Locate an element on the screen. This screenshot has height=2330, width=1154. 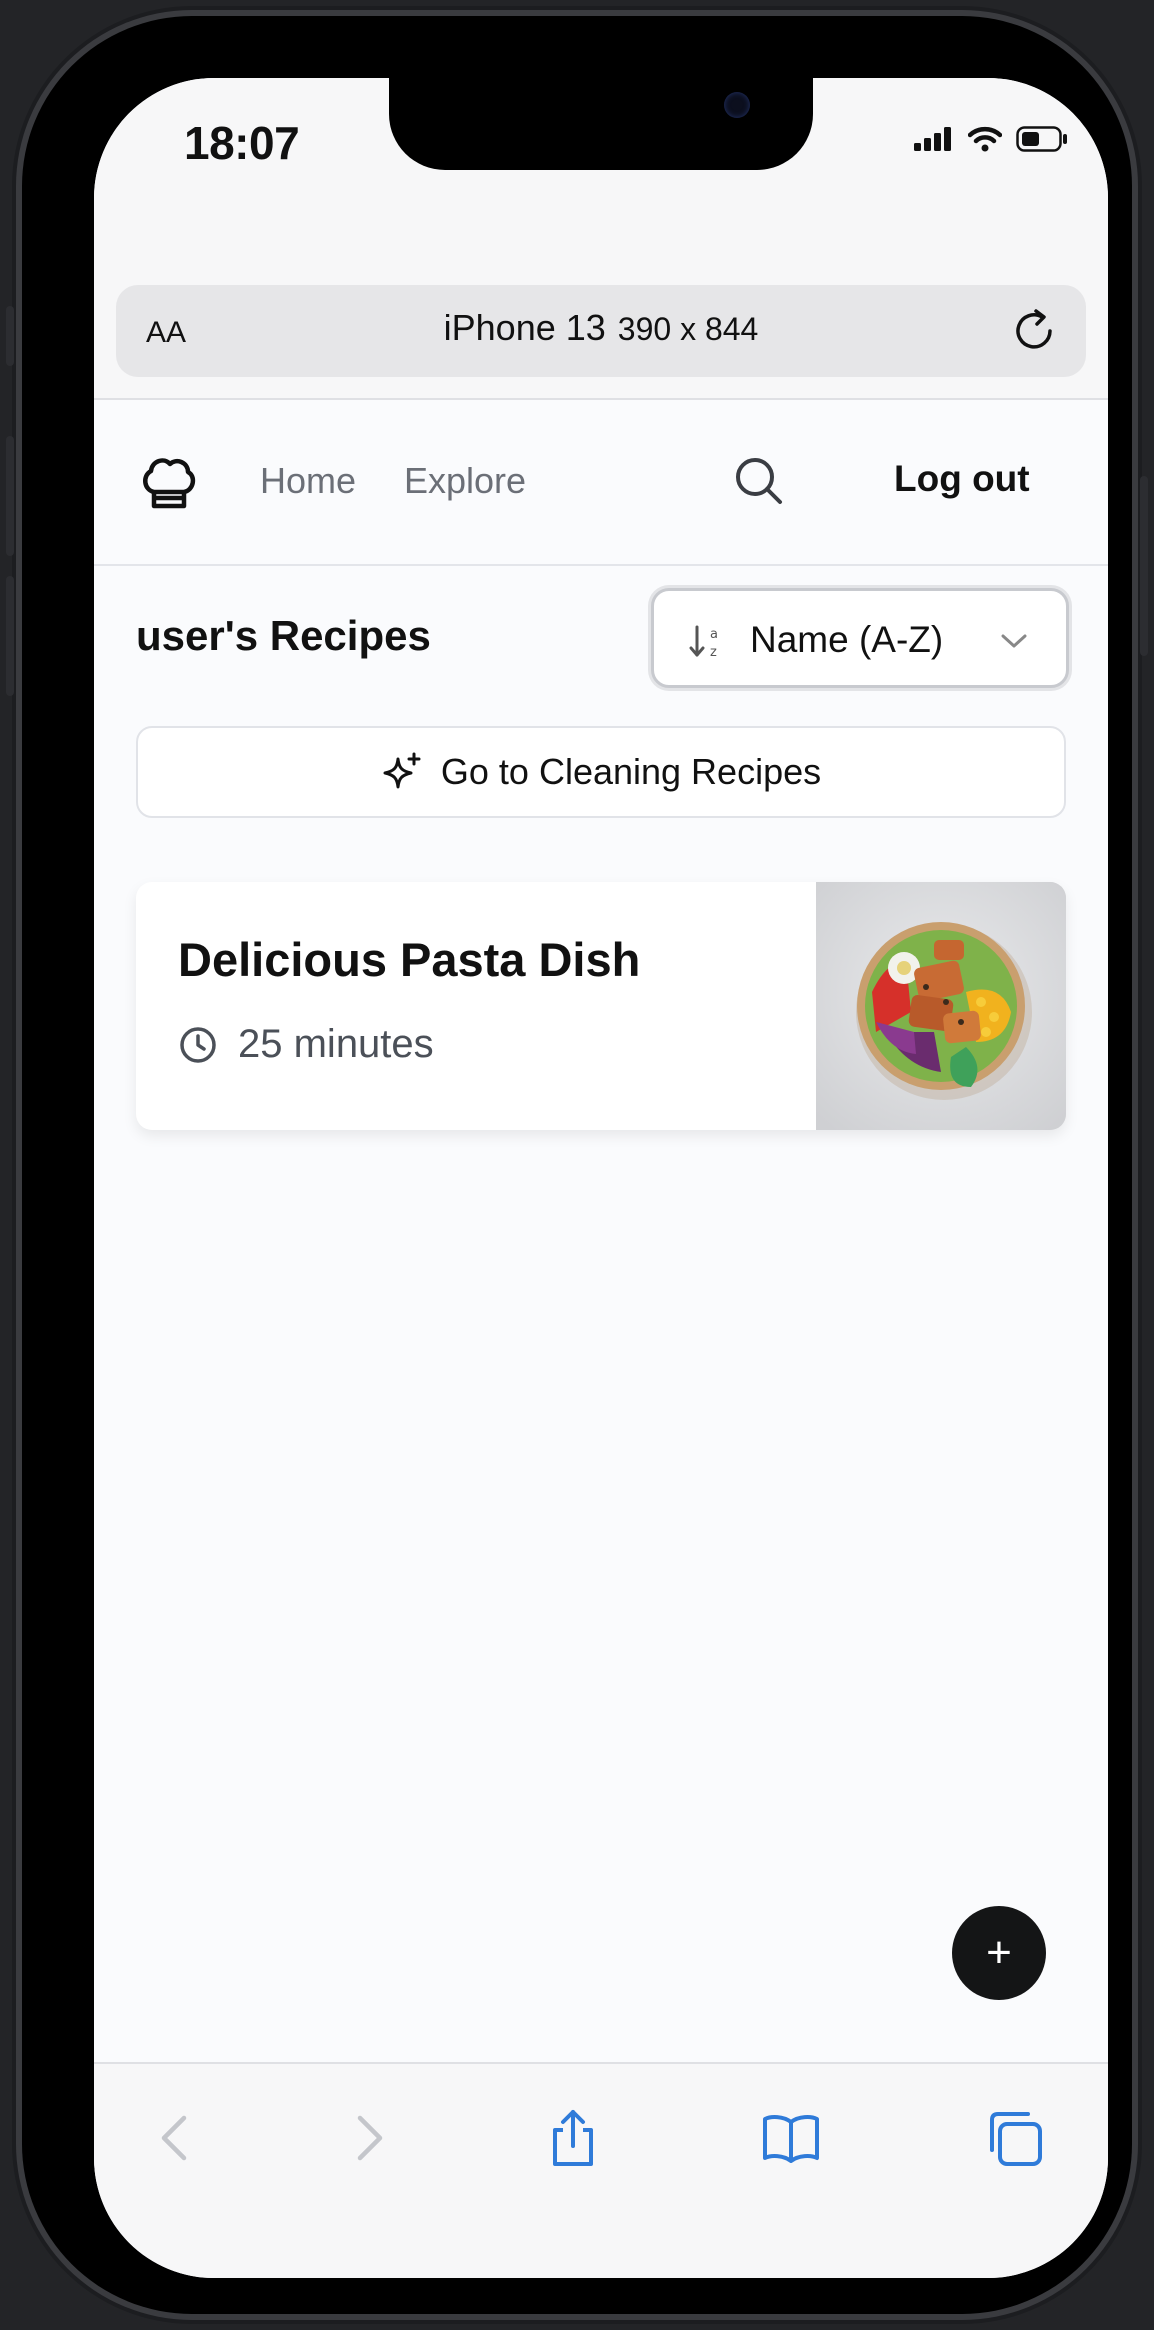
svg-text: z is located at coordinates (713, 652).